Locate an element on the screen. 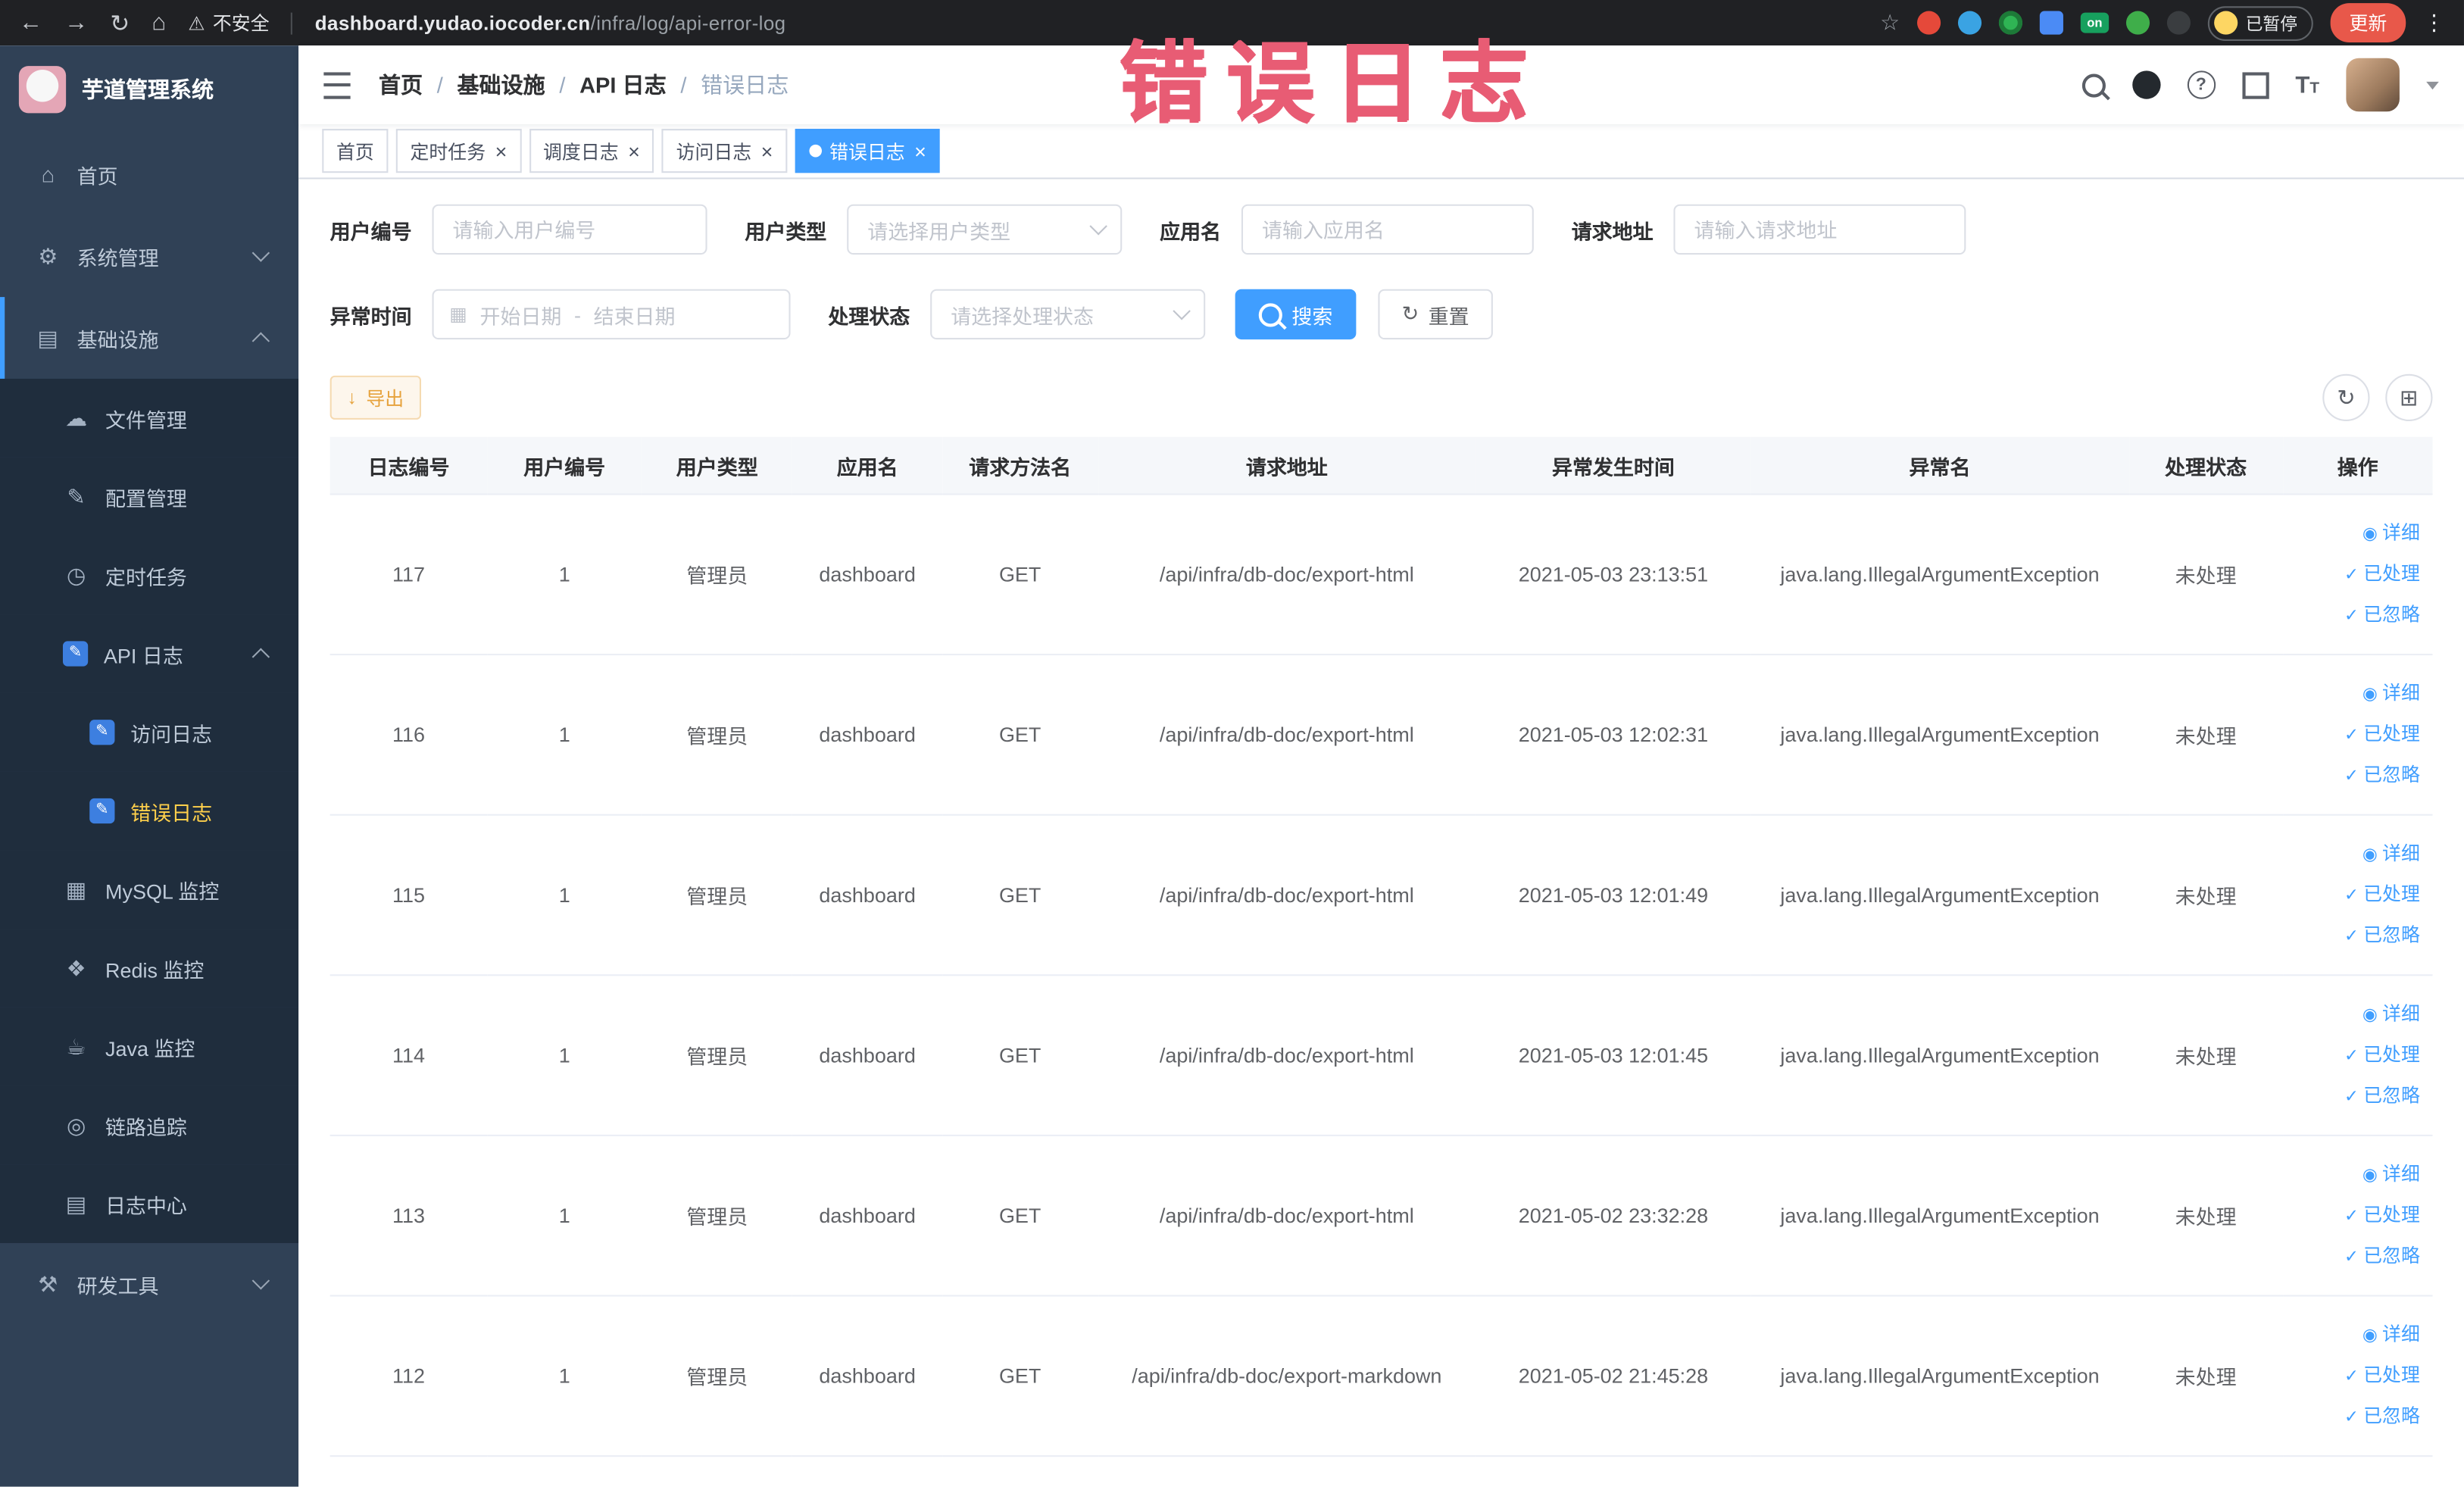 The height and width of the screenshot is (1487, 2464). cell-request-url: /api/infra/db-doc/export-html is located at coordinates (1287, 575).